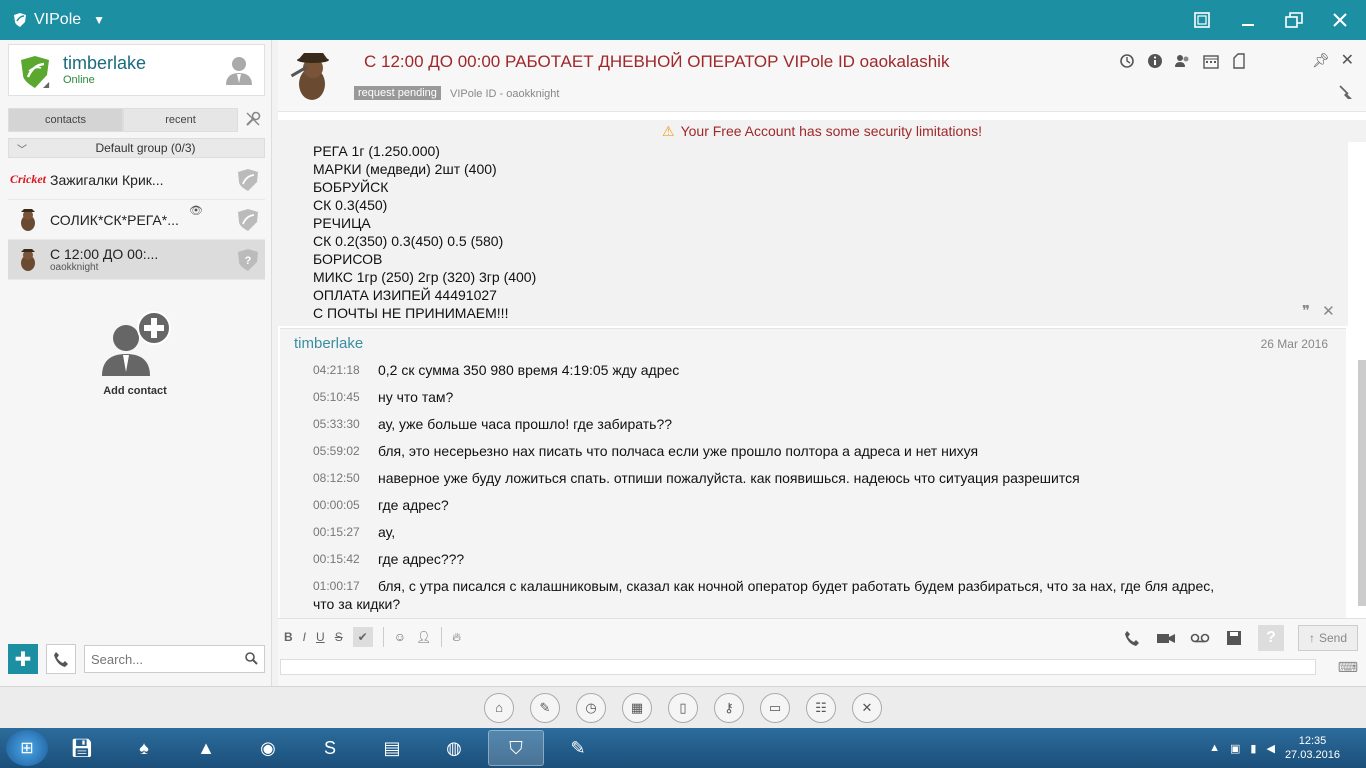 This screenshot has width=1366, height=768. What do you see at coordinates (268, 748) in the screenshot?
I see `taskbar-app-chrome-icon: ◉` at bounding box center [268, 748].